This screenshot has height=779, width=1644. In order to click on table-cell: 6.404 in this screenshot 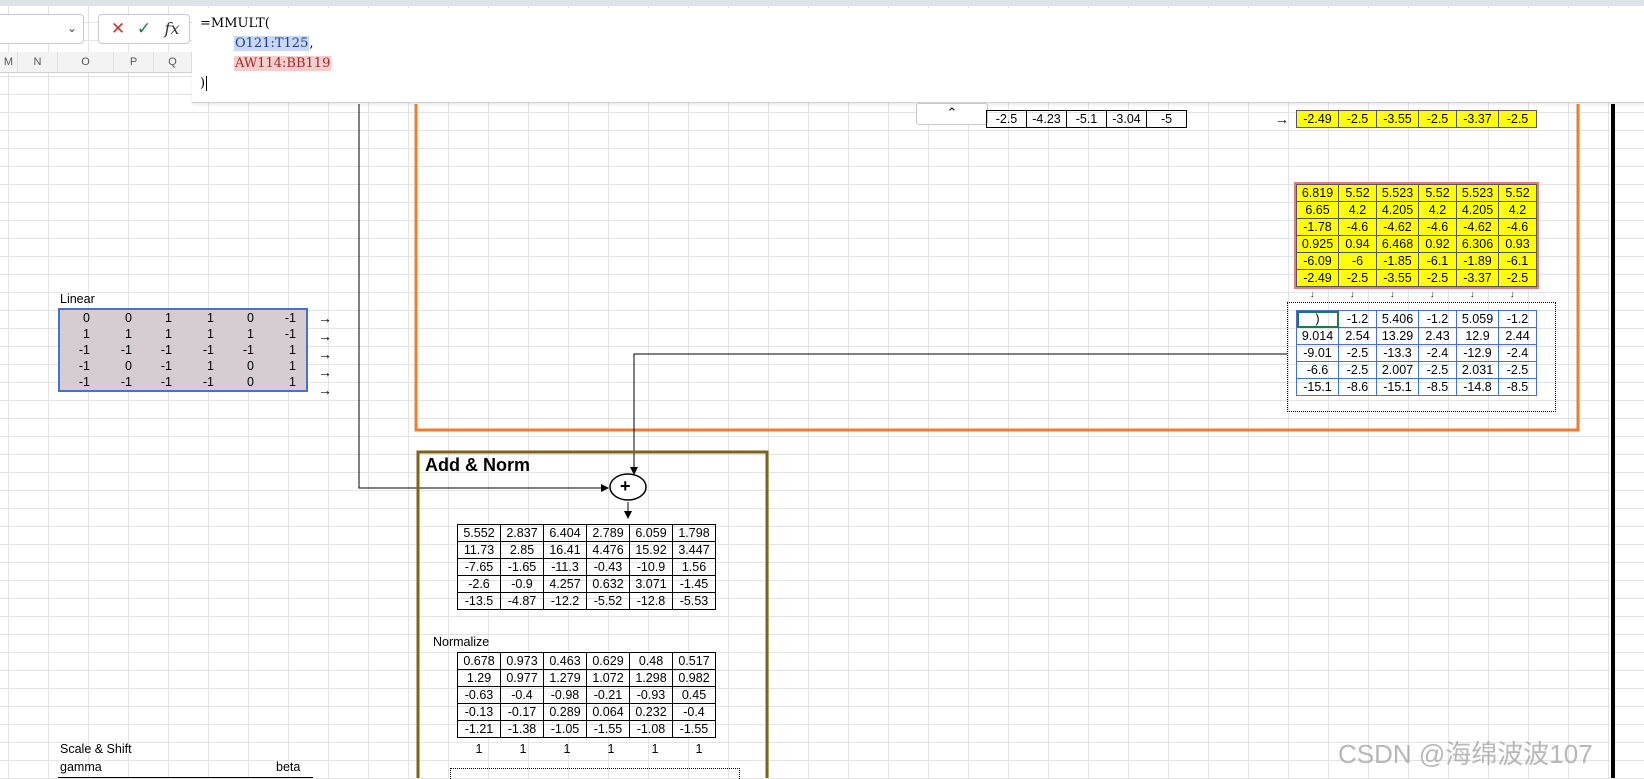, I will do `click(565, 533)`.